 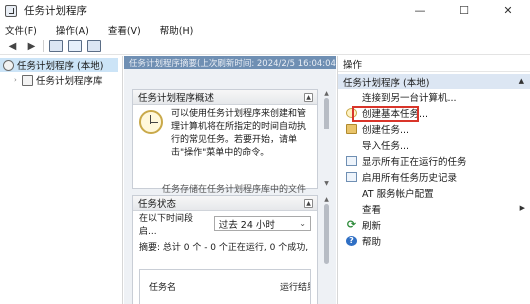 What do you see at coordinates (8, 65) in the screenshot?
I see `task-scheduler-icon` at bounding box center [8, 65].